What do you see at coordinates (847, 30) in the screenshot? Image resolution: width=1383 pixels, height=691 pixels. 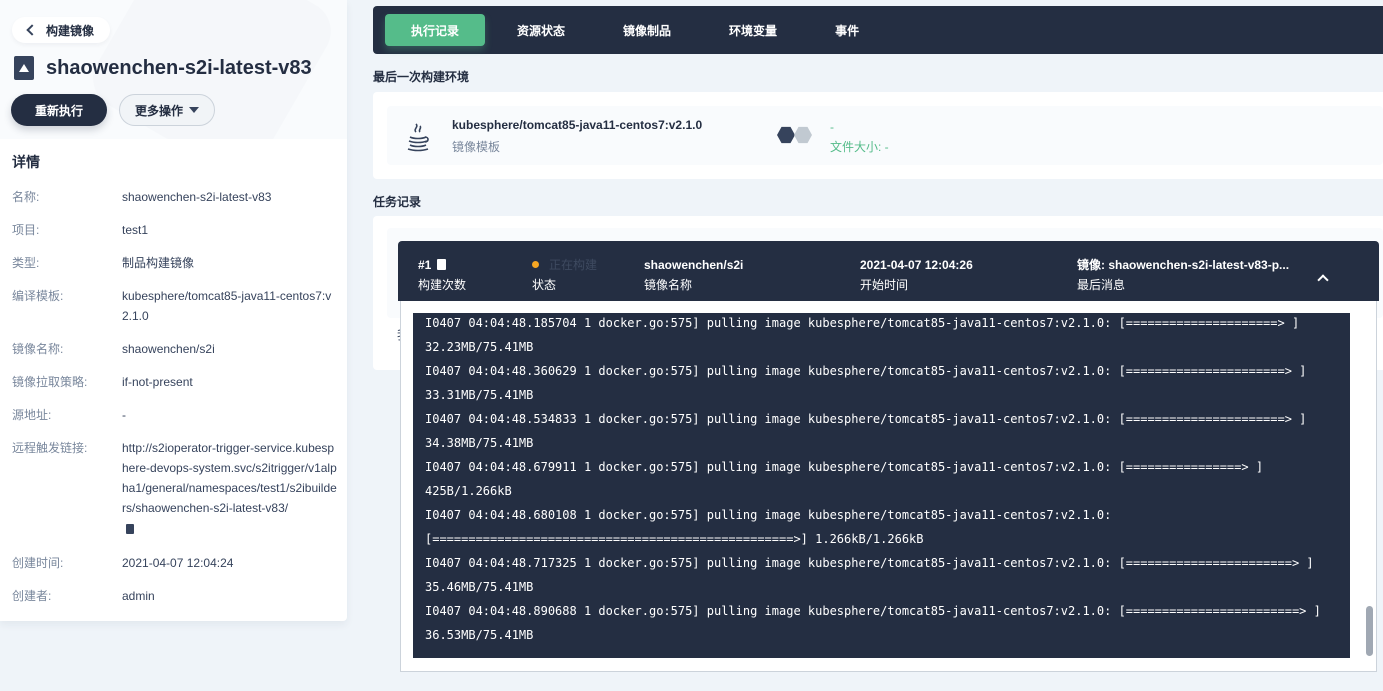 I see `tab-4: 事件` at bounding box center [847, 30].